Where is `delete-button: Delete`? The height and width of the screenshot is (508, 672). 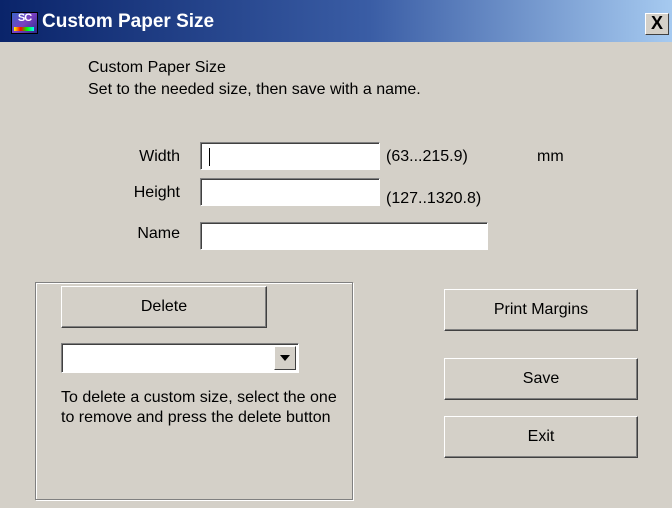 delete-button: Delete is located at coordinates (164, 307).